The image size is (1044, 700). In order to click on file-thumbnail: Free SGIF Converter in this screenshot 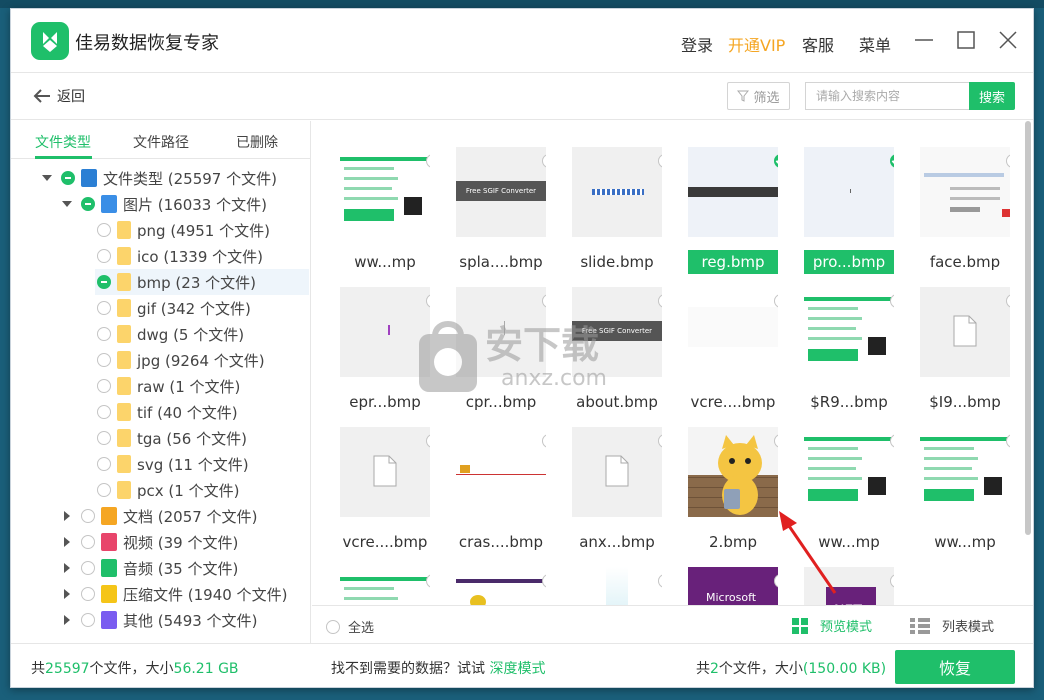, I will do `click(501, 192)`.